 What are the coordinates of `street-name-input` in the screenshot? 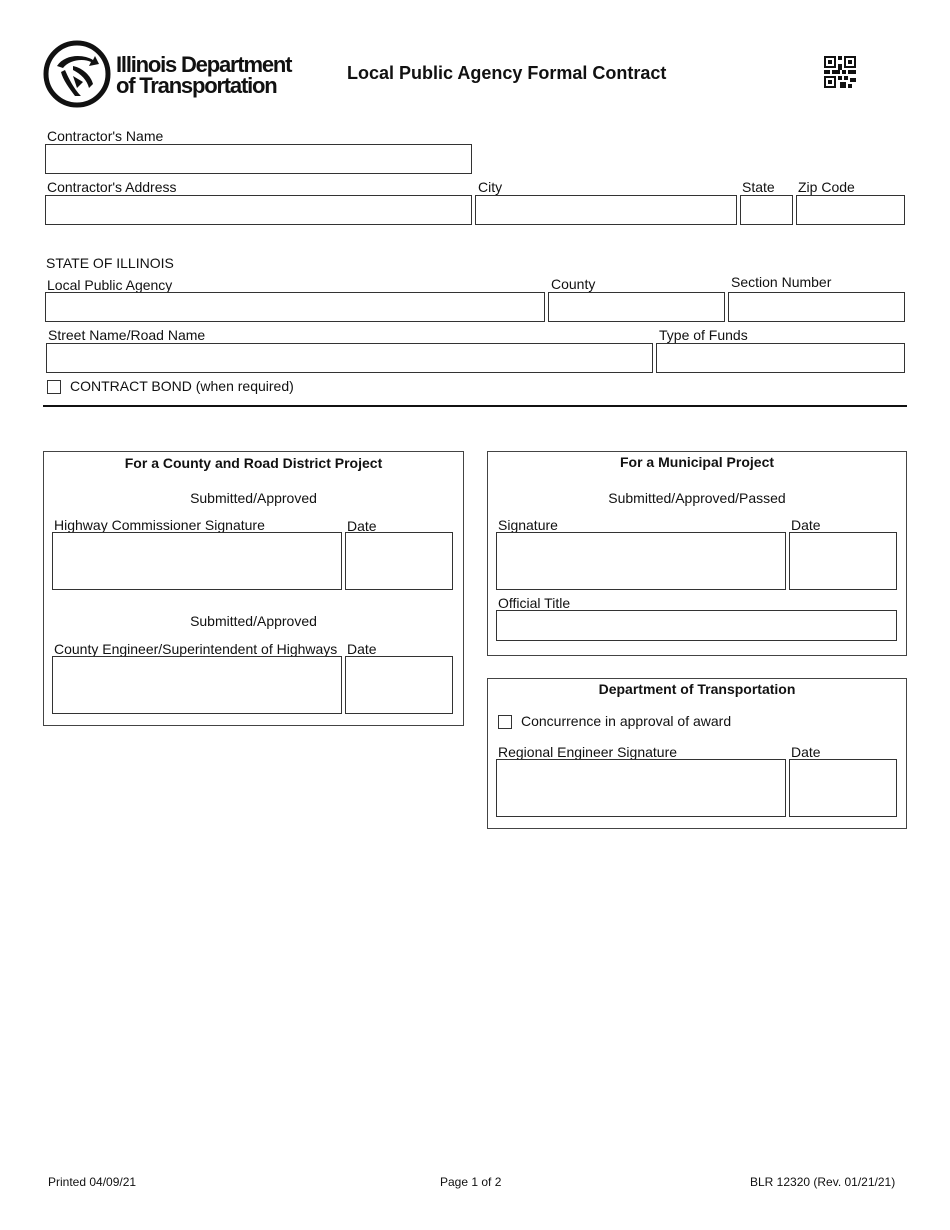 It's located at (349, 358).